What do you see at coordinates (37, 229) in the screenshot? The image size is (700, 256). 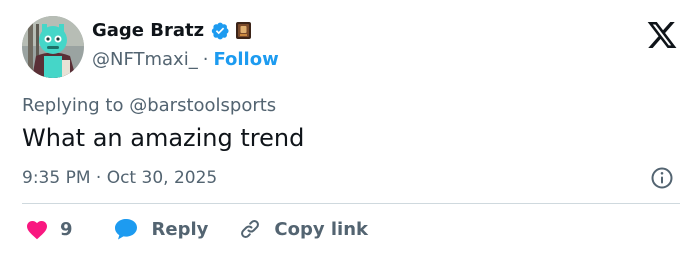 I see `heart-icon` at bounding box center [37, 229].